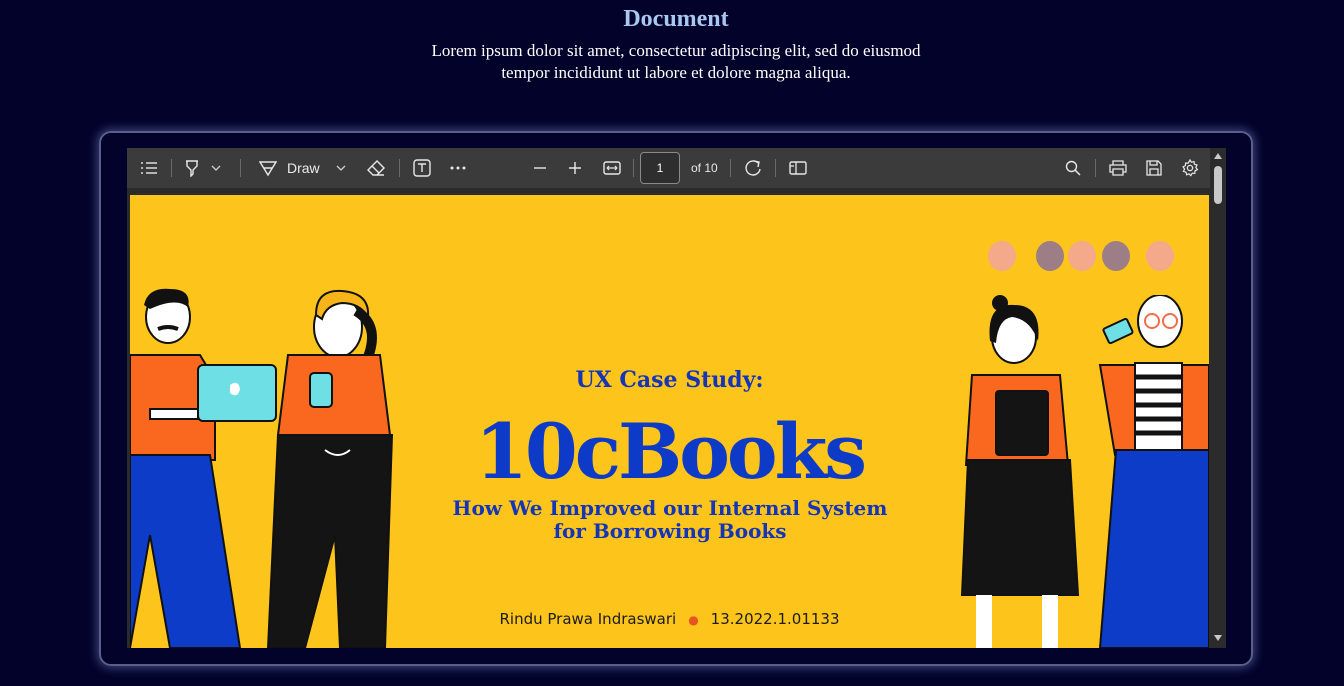 The height and width of the screenshot is (686, 1344). What do you see at coordinates (376, 168) in the screenshot?
I see `eraser-icon` at bounding box center [376, 168].